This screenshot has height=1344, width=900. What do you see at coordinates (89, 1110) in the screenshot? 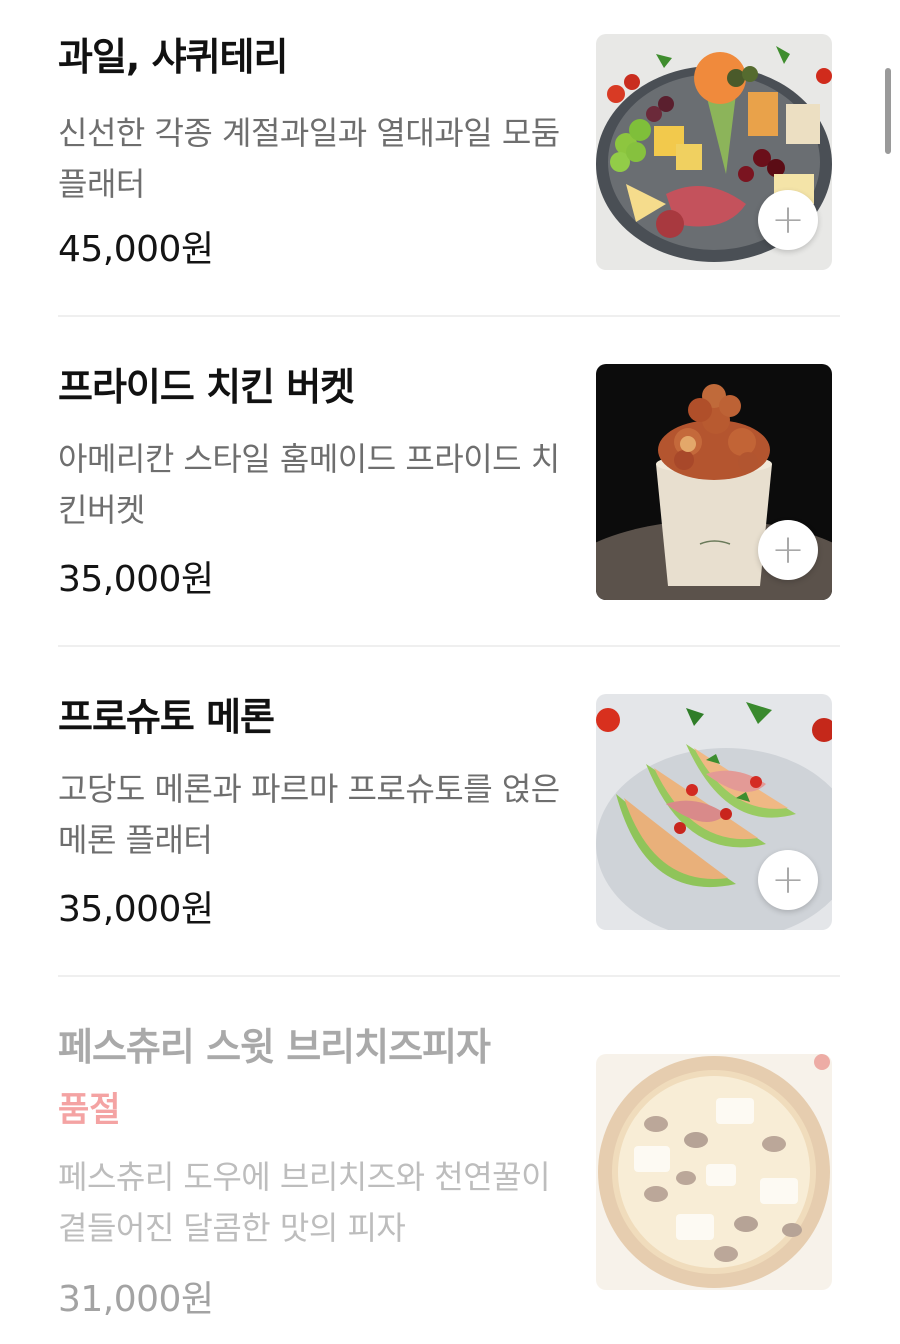
I see `soldout-badge: 품절` at bounding box center [89, 1110].